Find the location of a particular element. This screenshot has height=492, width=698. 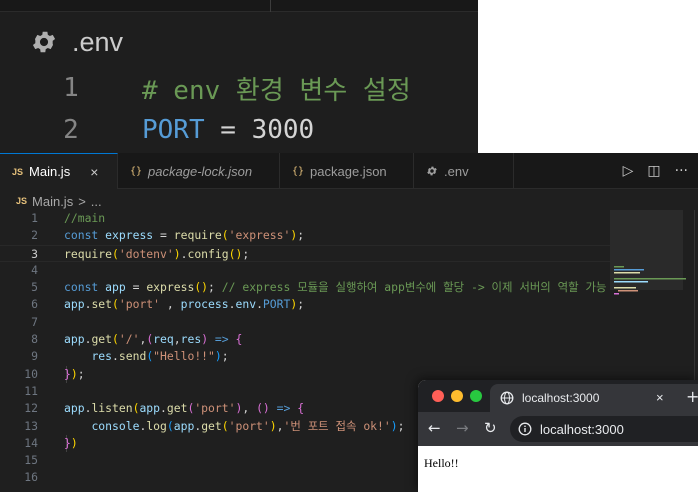

editor-actions: ▷ ◫ ··· is located at coordinates (655, 171).